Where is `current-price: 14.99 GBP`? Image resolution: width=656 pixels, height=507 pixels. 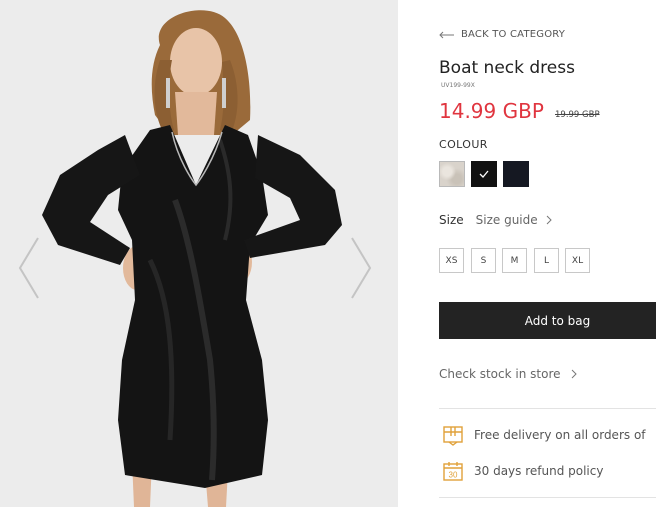 current-price: 14.99 GBP is located at coordinates (491, 111).